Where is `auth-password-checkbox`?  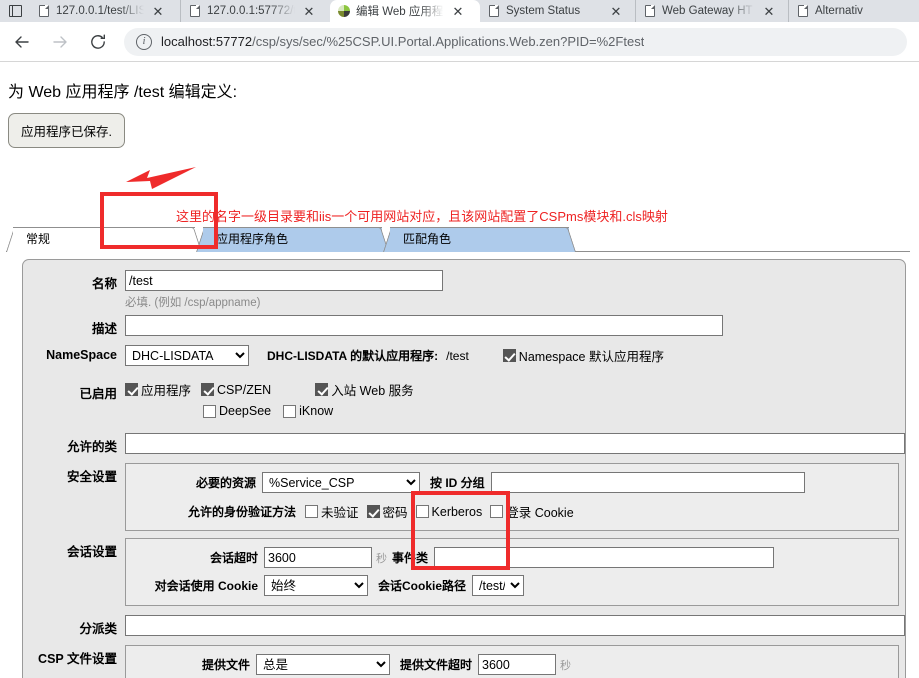
auth-password-checkbox is located at coordinates (373, 511).